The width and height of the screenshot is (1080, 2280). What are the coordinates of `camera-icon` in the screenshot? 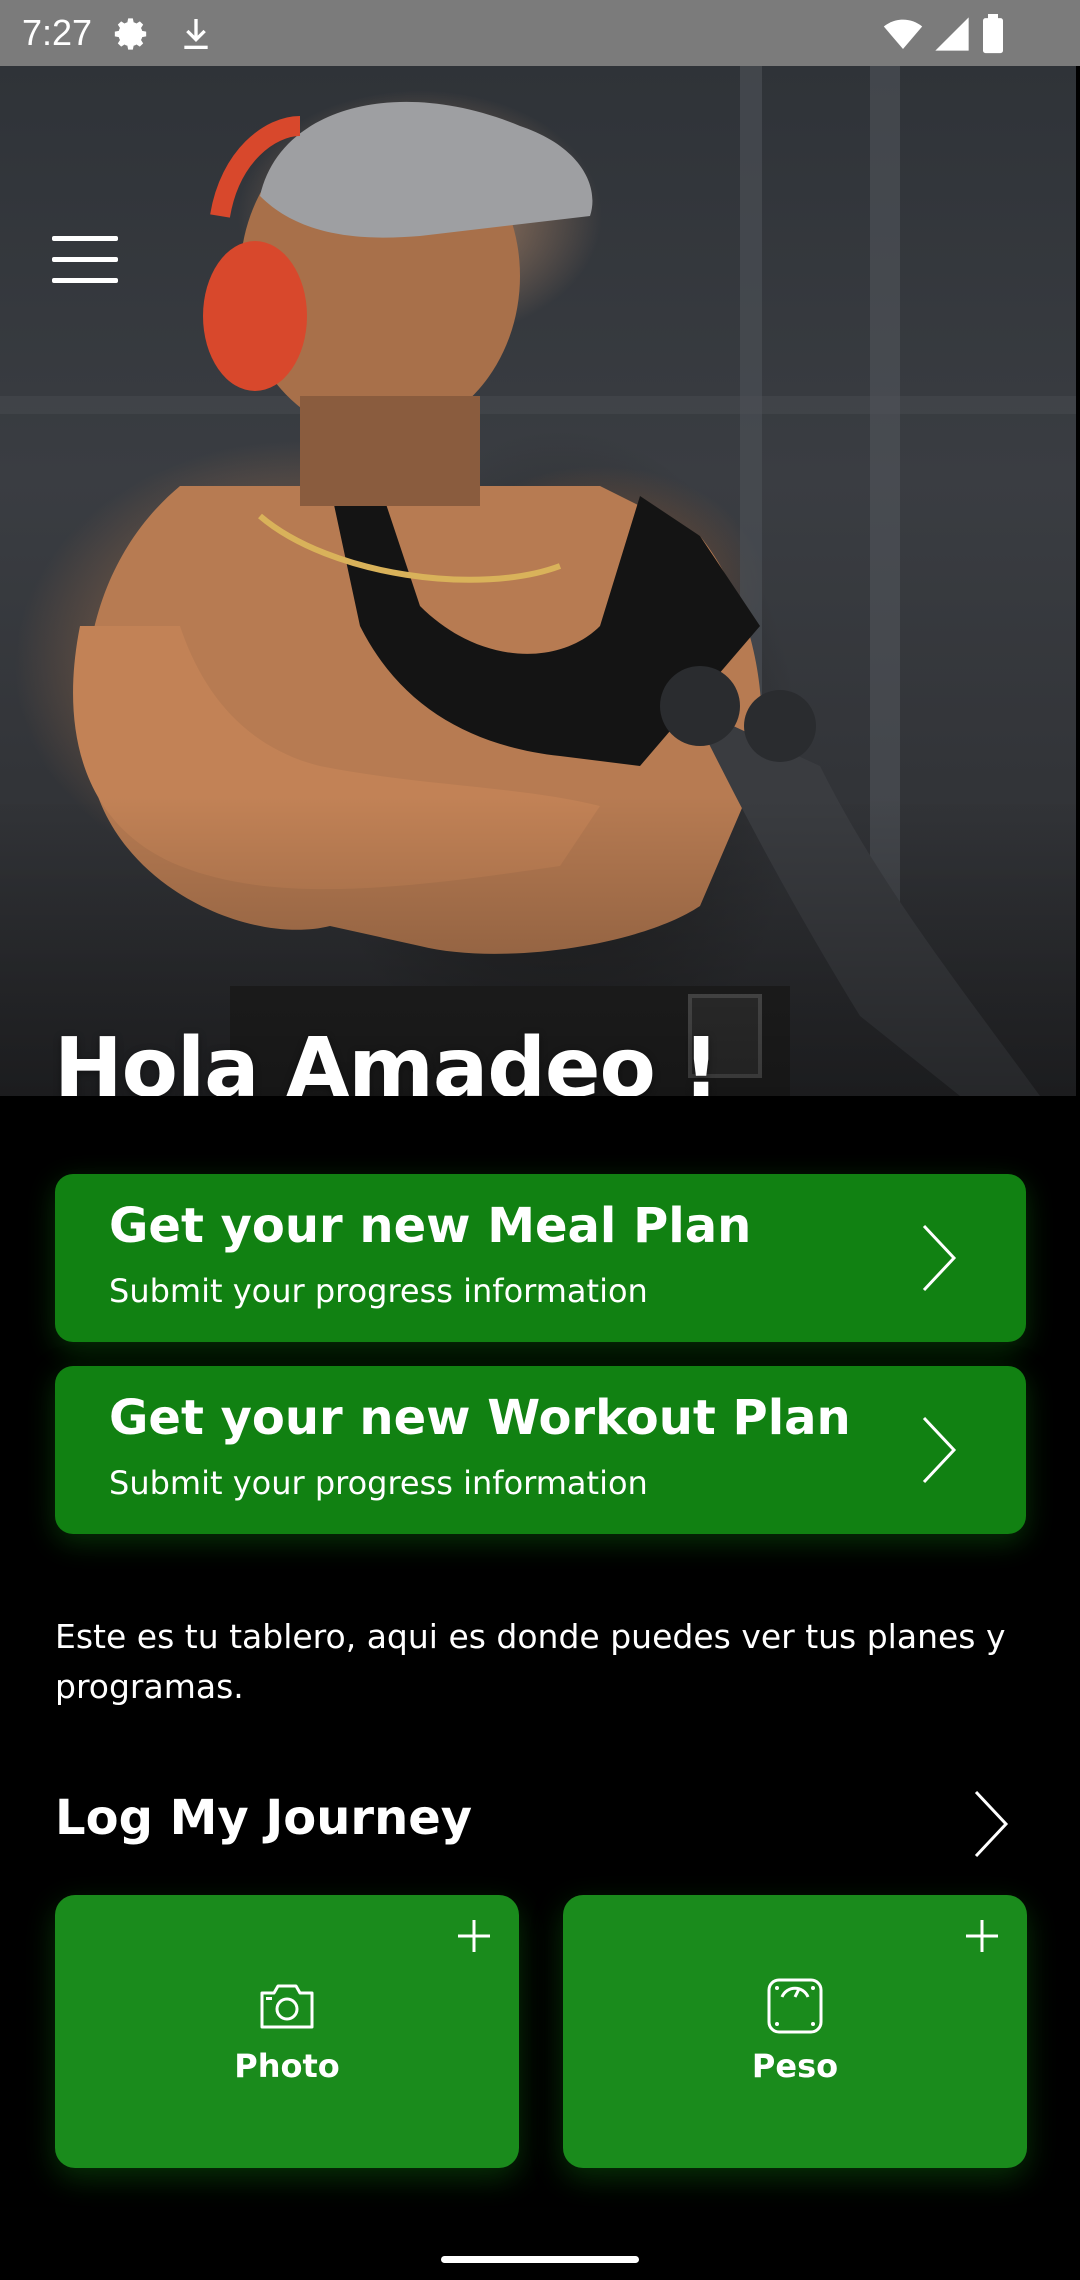 It's located at (287, 2006).